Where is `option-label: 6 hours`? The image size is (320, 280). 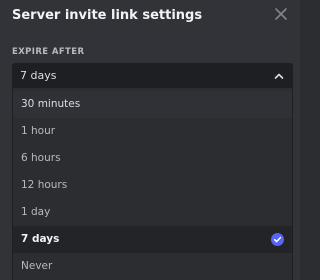
option-label: 6 hours is located at coordinates (41, 158).